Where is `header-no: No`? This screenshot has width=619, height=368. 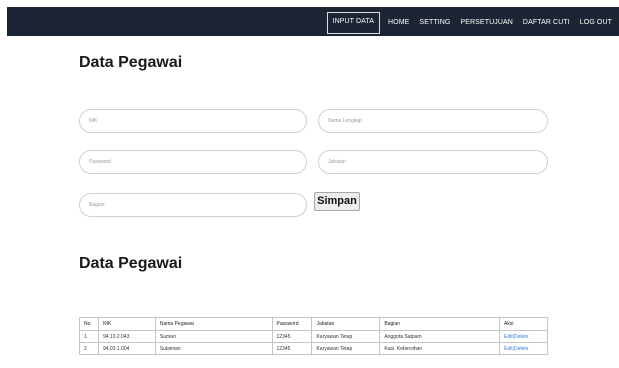
header-no: No is located at coordinates (89, 324).